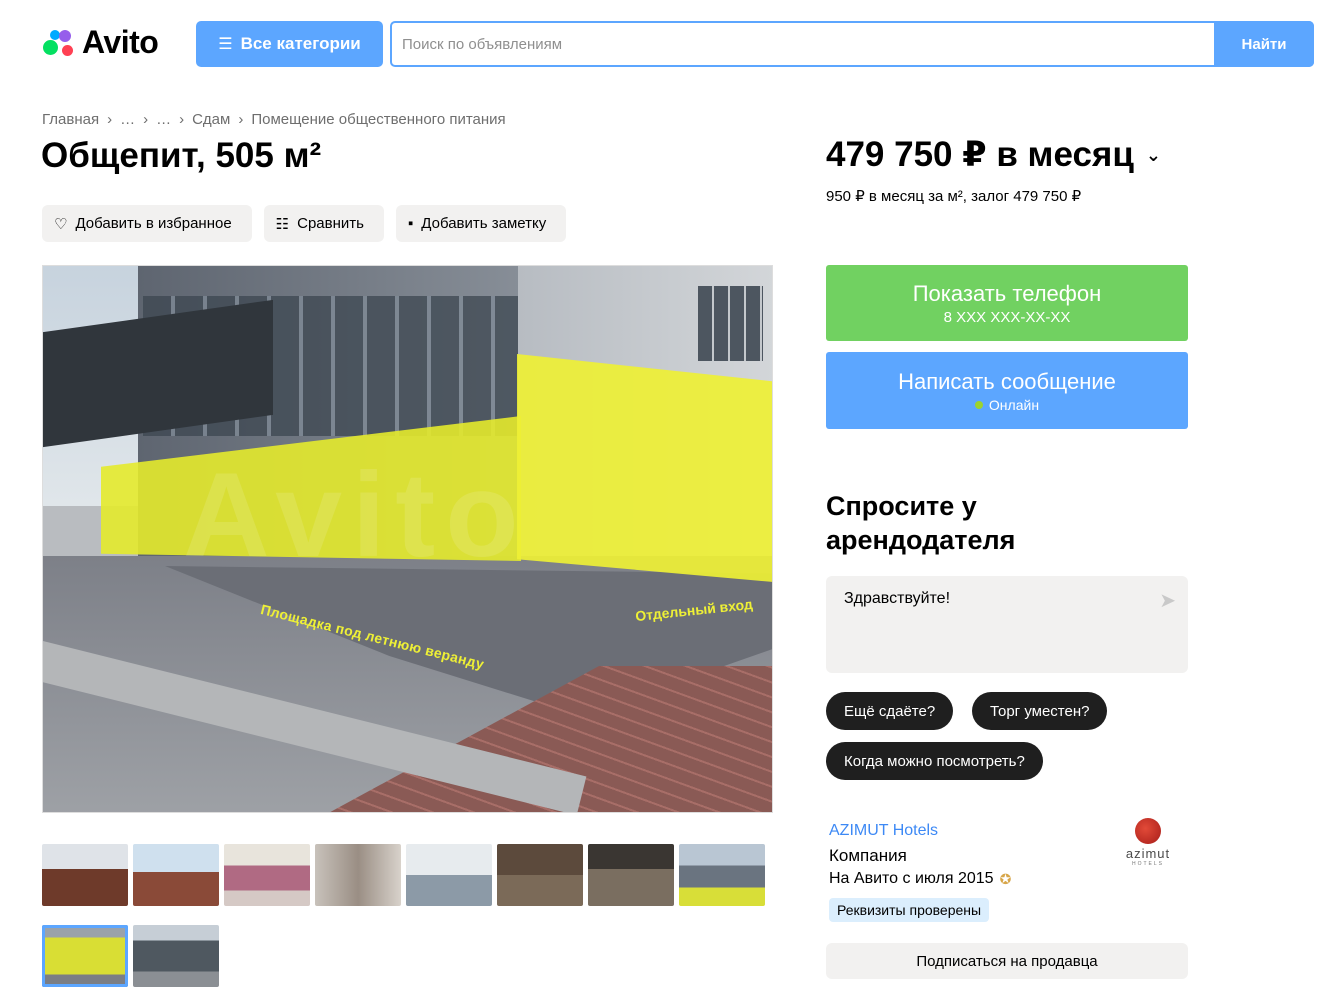 This screenshot has height=1000, width=1326. I want to click on ask-message-text: Здравствуйте!, so click(897, 598).